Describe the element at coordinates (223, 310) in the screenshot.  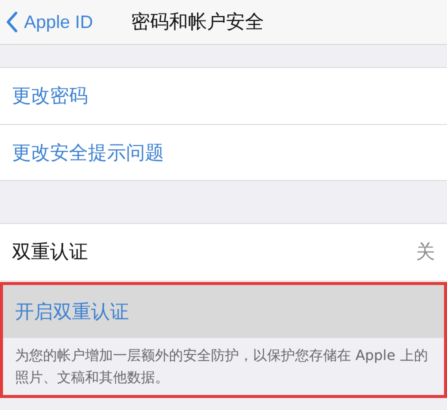
I see `enable-button: 开启双重认证` at that location.